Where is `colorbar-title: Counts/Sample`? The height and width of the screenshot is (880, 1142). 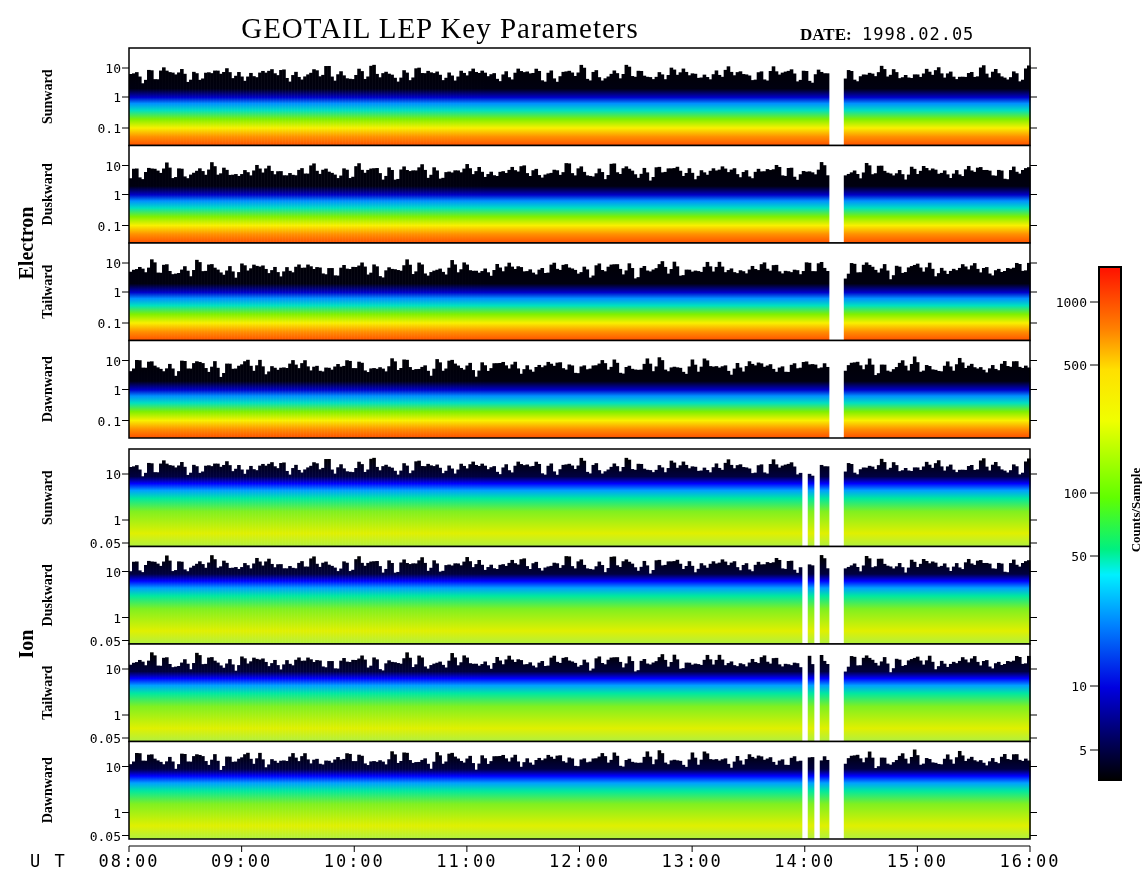
colorbar-title: Counts/Sample is located at coordinates (1135, 510).